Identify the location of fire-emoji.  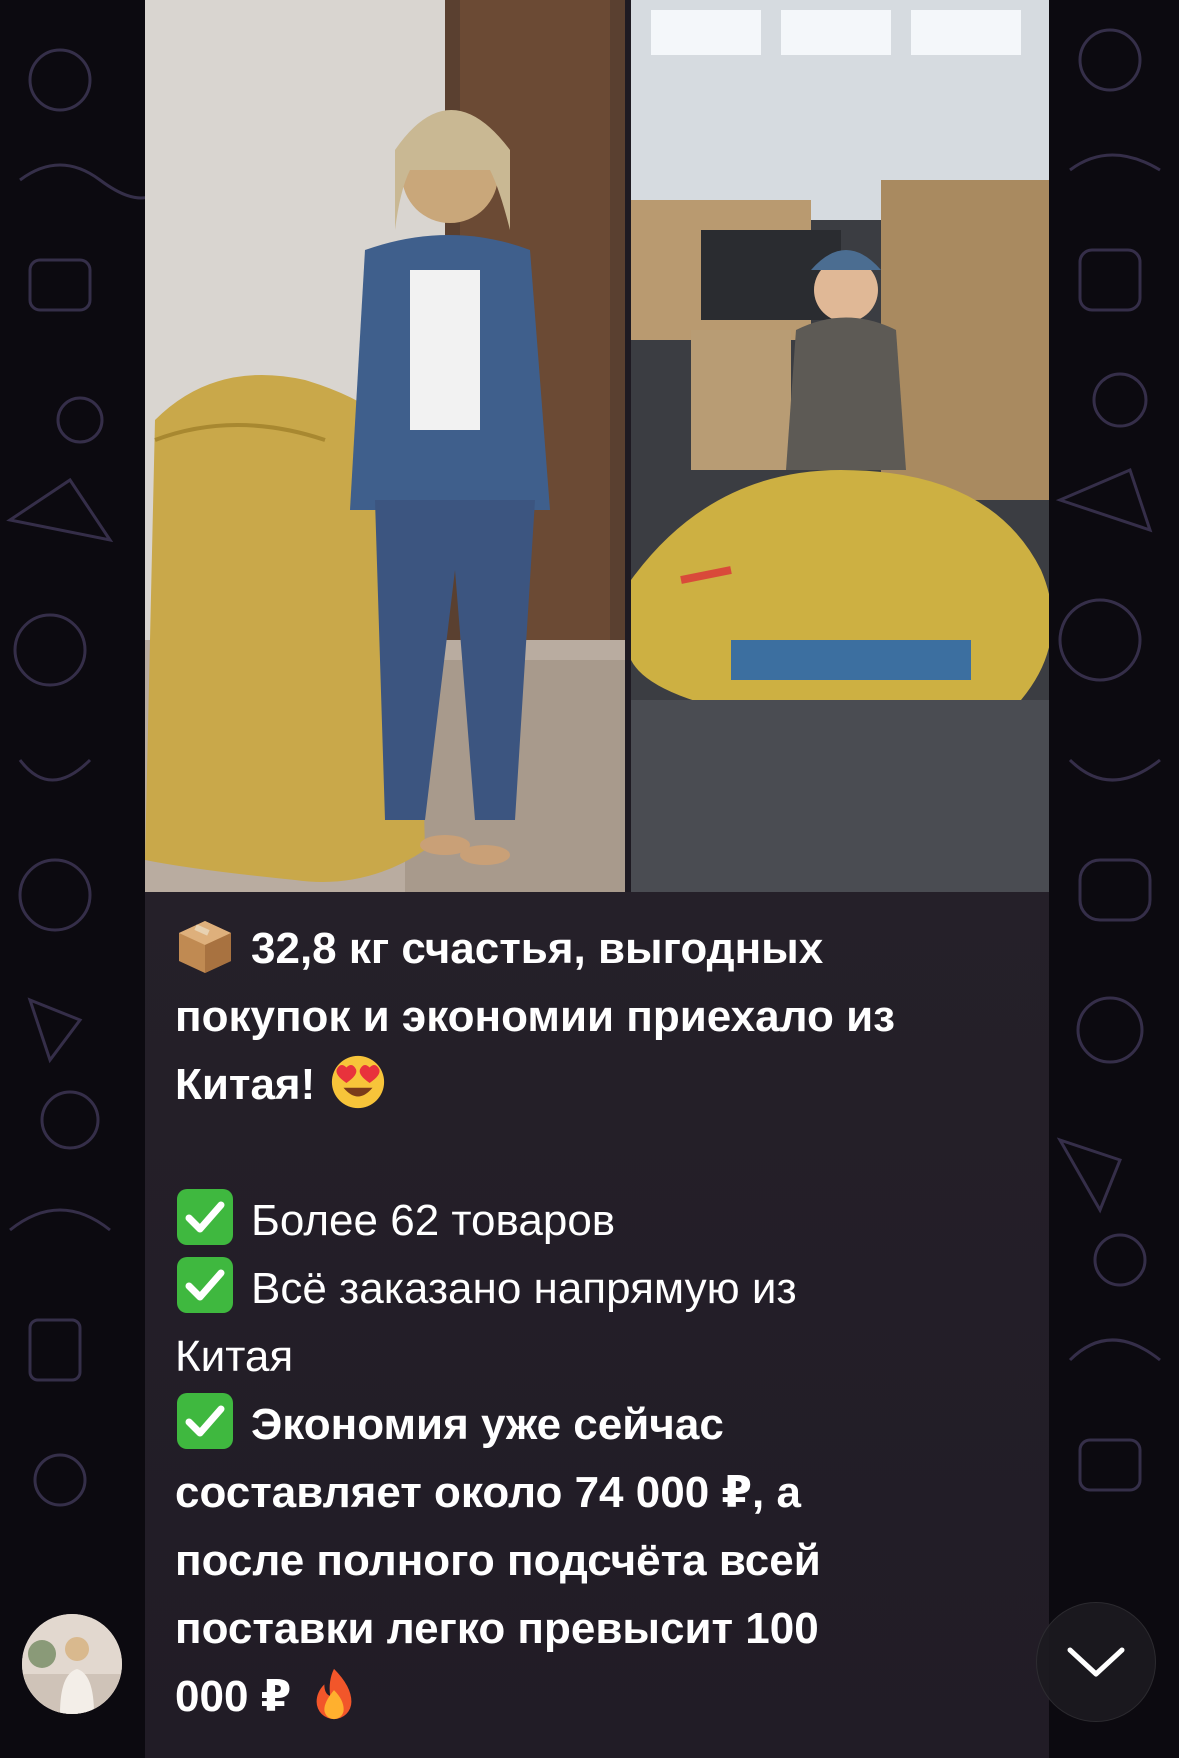
(334, 1694).